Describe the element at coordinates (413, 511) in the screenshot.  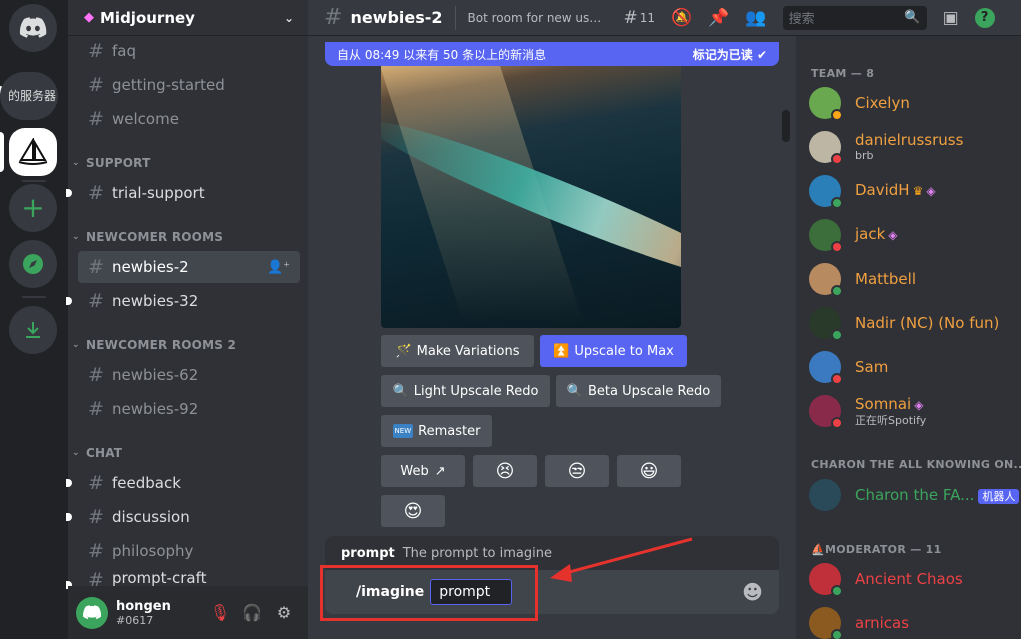
I see `reaction-button: 😍` at that location.